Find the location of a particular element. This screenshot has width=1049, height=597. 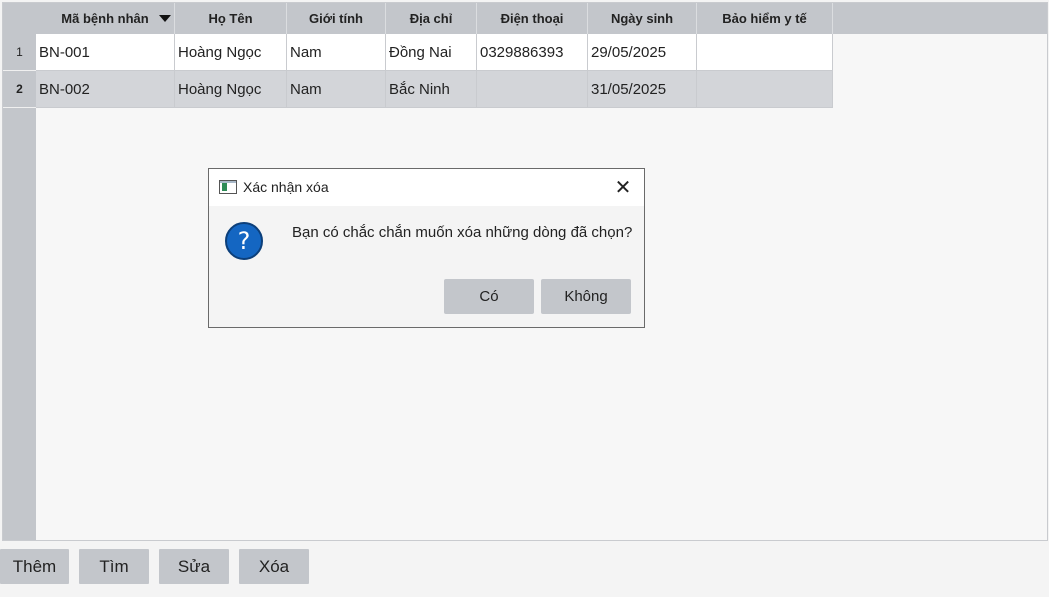

add-button: Thêm is located at coordinates (34, 566).